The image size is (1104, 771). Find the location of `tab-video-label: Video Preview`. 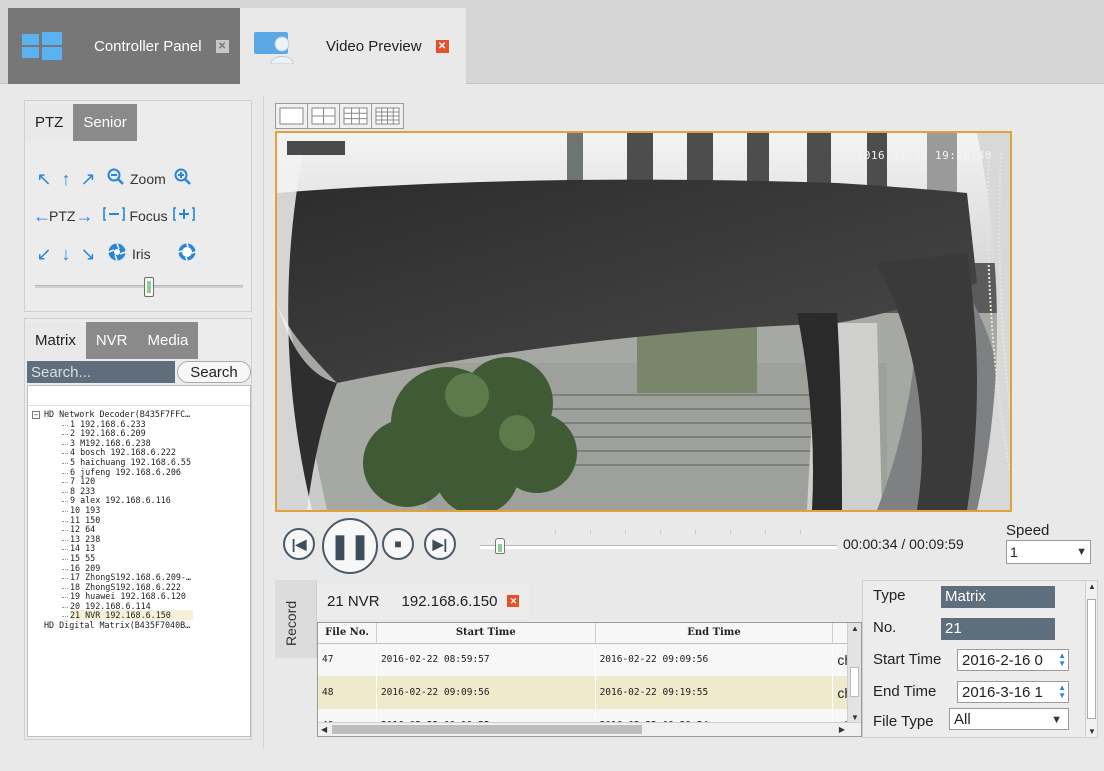

tab-video-label: Video Preview is located at coordinates (374, 46).